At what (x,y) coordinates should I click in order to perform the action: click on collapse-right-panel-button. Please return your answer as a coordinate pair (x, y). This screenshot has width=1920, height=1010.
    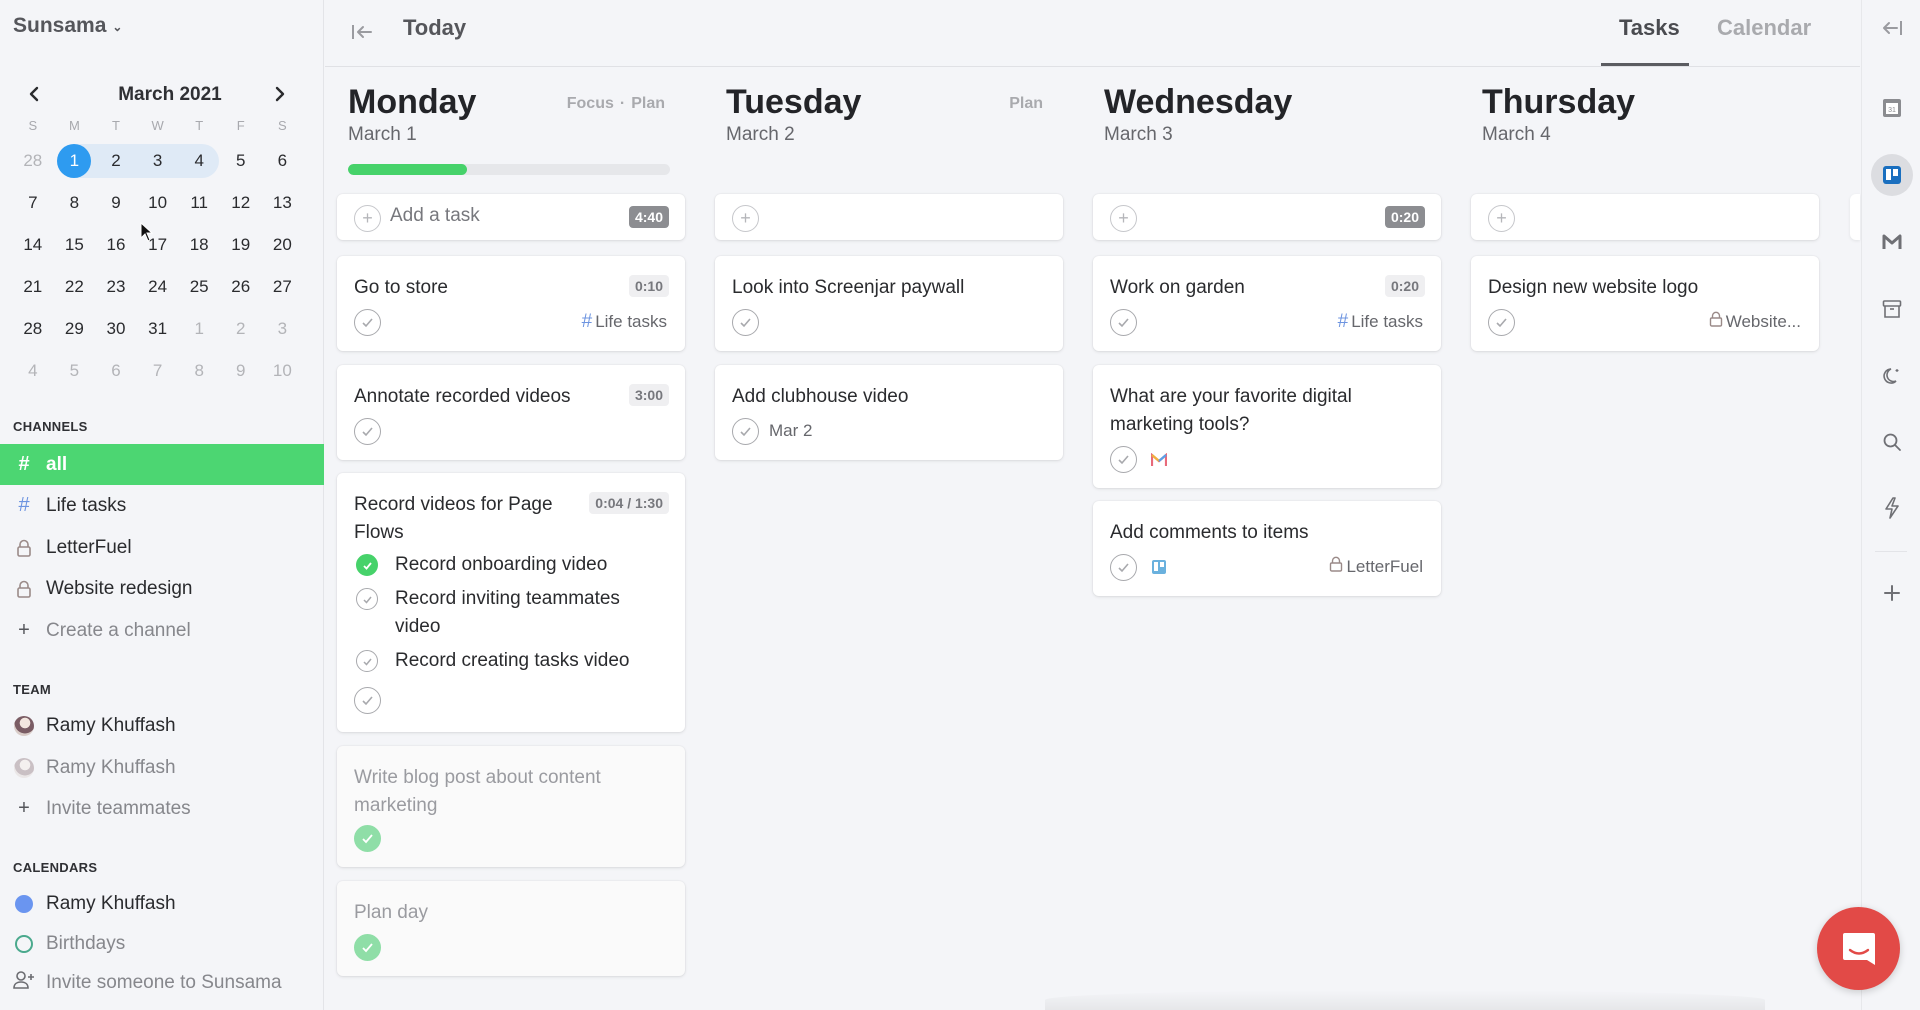
    Looking at the image, I should click on (1892, 28).